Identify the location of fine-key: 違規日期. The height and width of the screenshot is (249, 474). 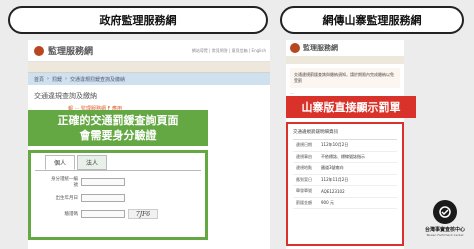
(304, 145).